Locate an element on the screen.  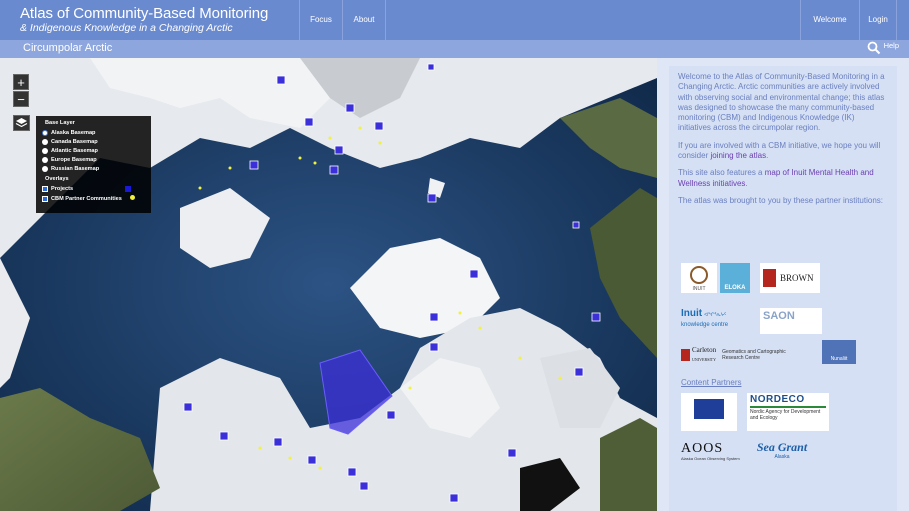
overlay-heading: Overlays is located at coordinates (57, 179).